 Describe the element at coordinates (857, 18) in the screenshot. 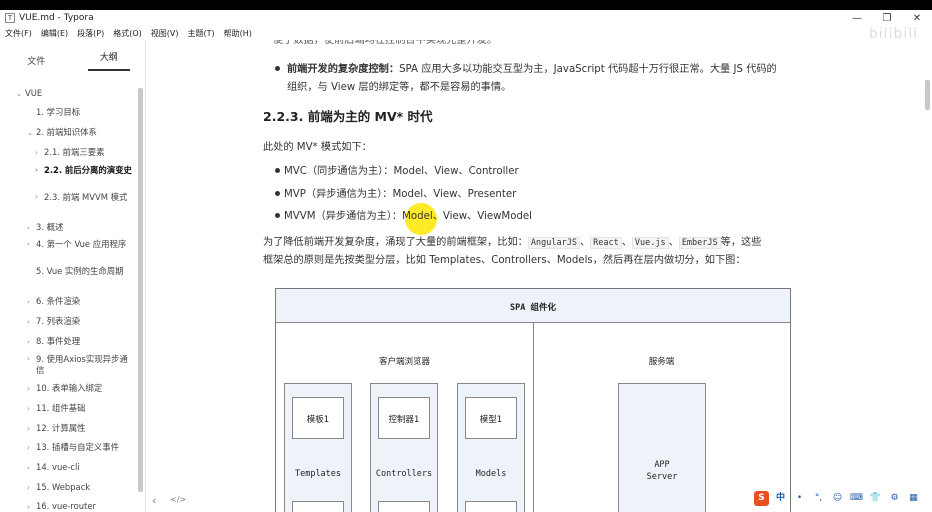

I see `minimize-button: —` at that location.